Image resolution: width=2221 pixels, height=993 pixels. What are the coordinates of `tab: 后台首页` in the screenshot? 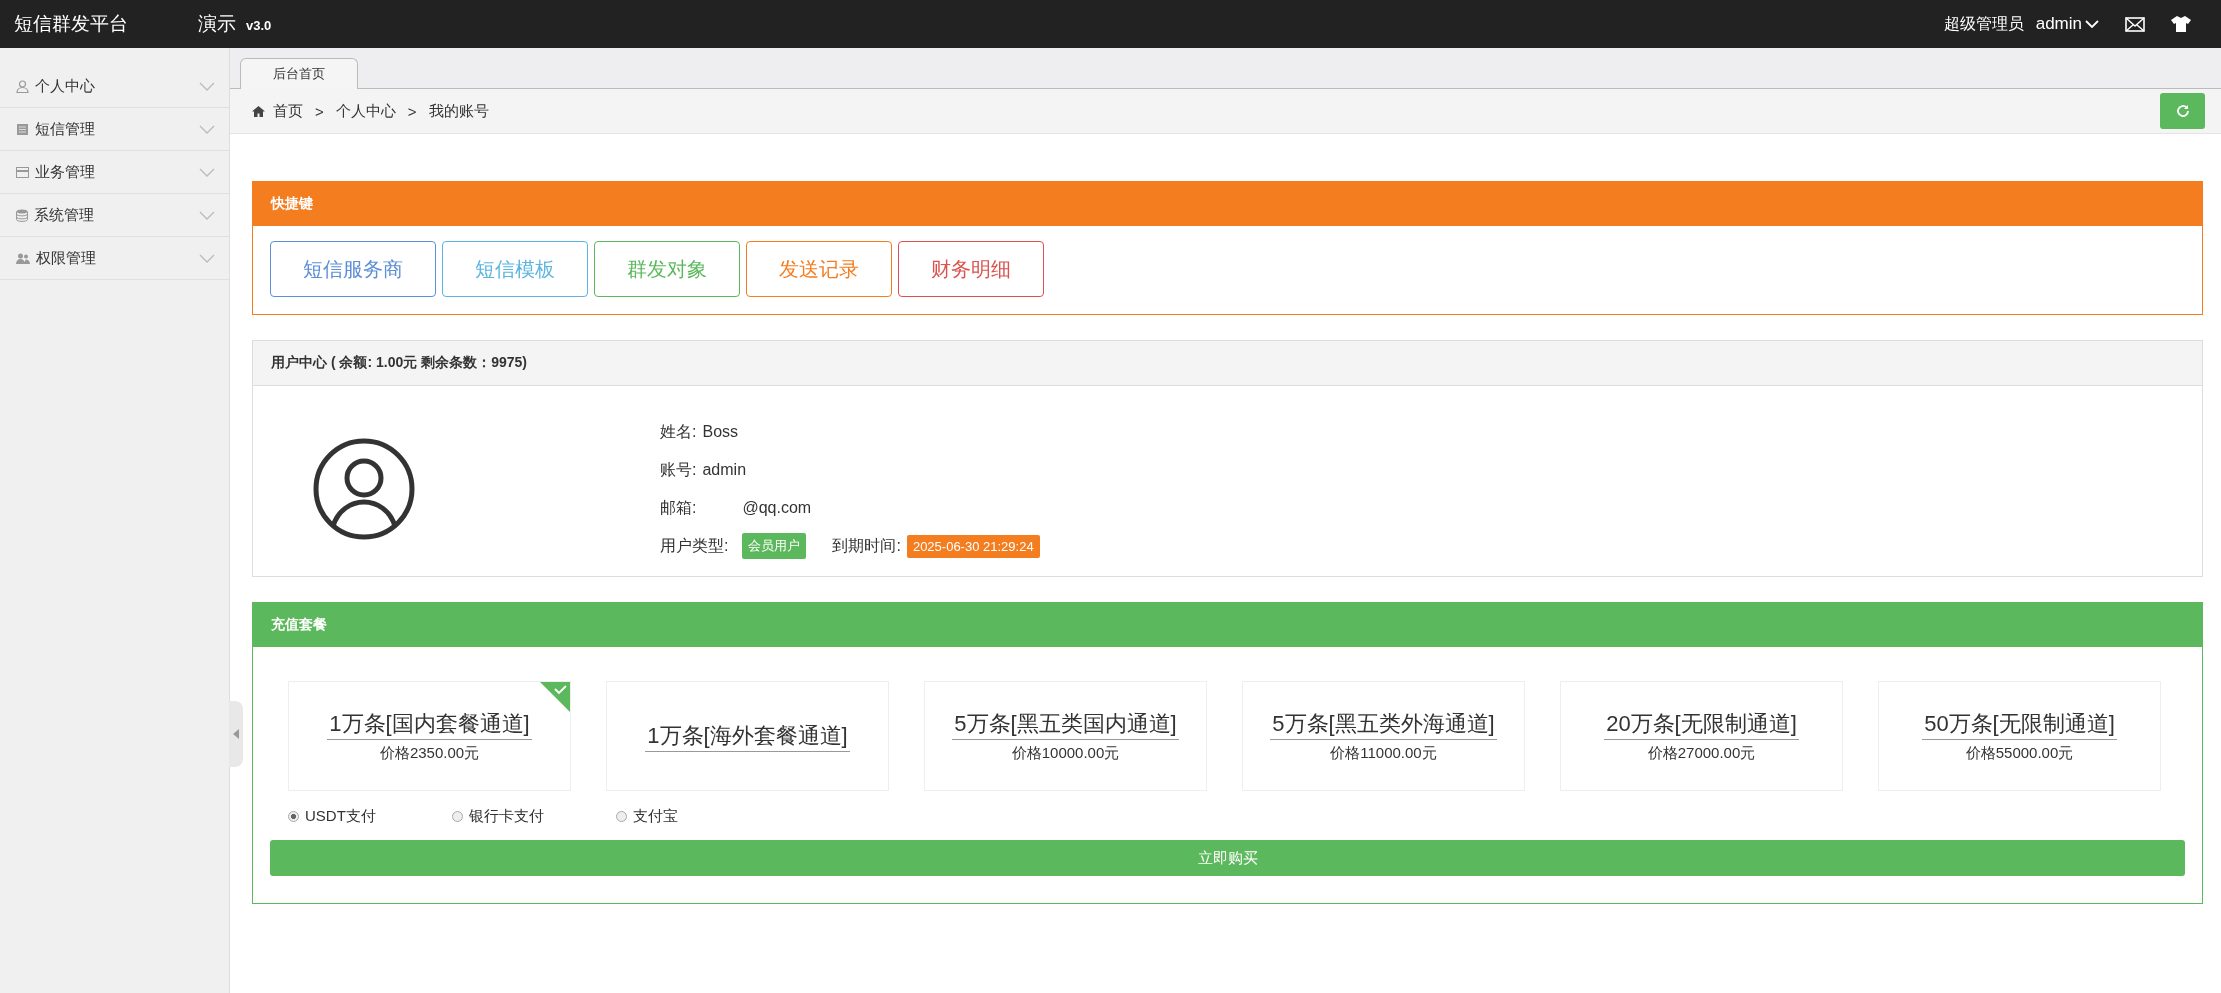 It's located at (299, 73).